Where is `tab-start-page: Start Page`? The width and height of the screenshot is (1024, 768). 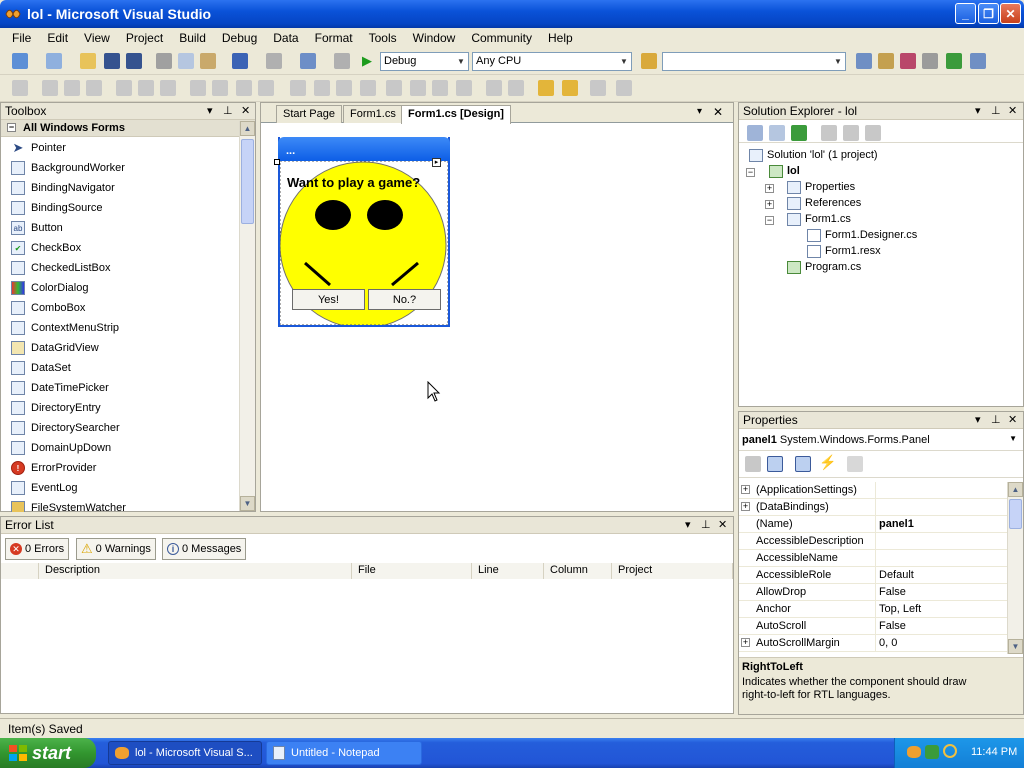 tab-start-page: Start Page is located at coordinates (309, 114).